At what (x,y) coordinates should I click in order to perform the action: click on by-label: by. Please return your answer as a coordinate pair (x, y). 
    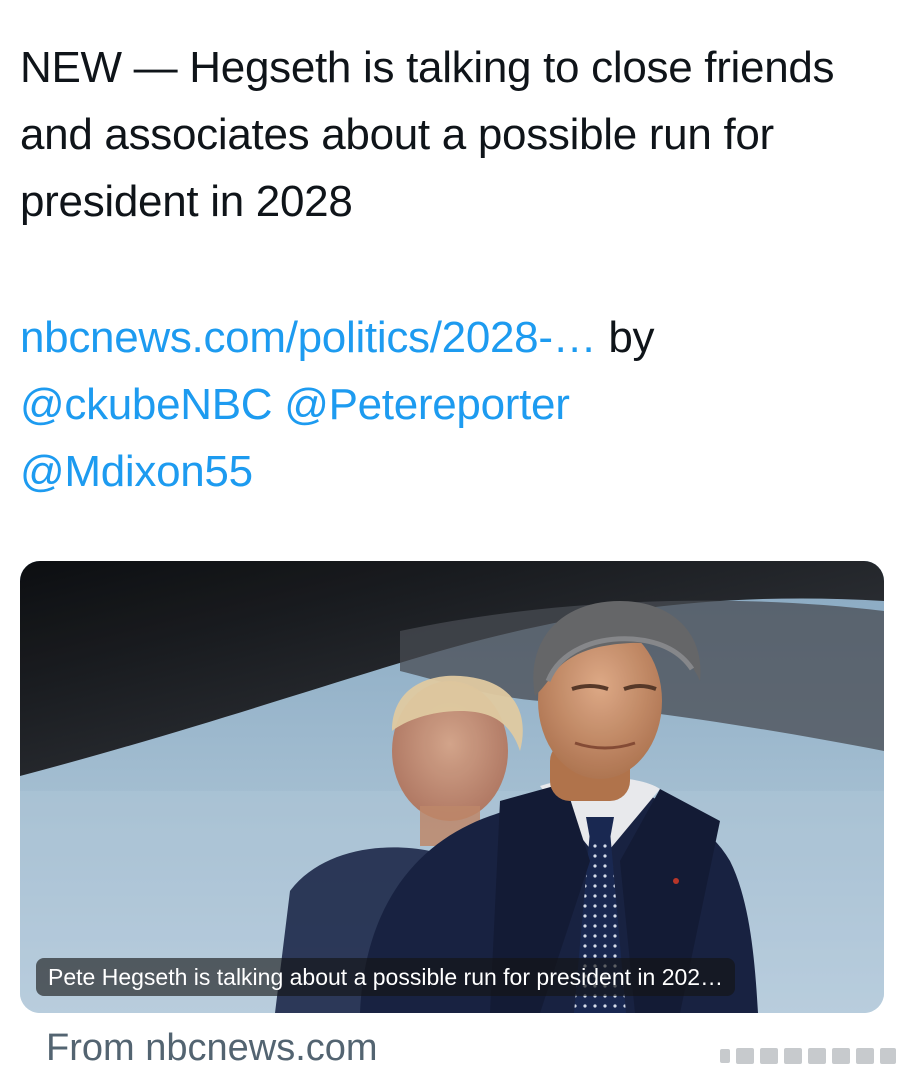
    Looking at the image, I should click on (625, 337).